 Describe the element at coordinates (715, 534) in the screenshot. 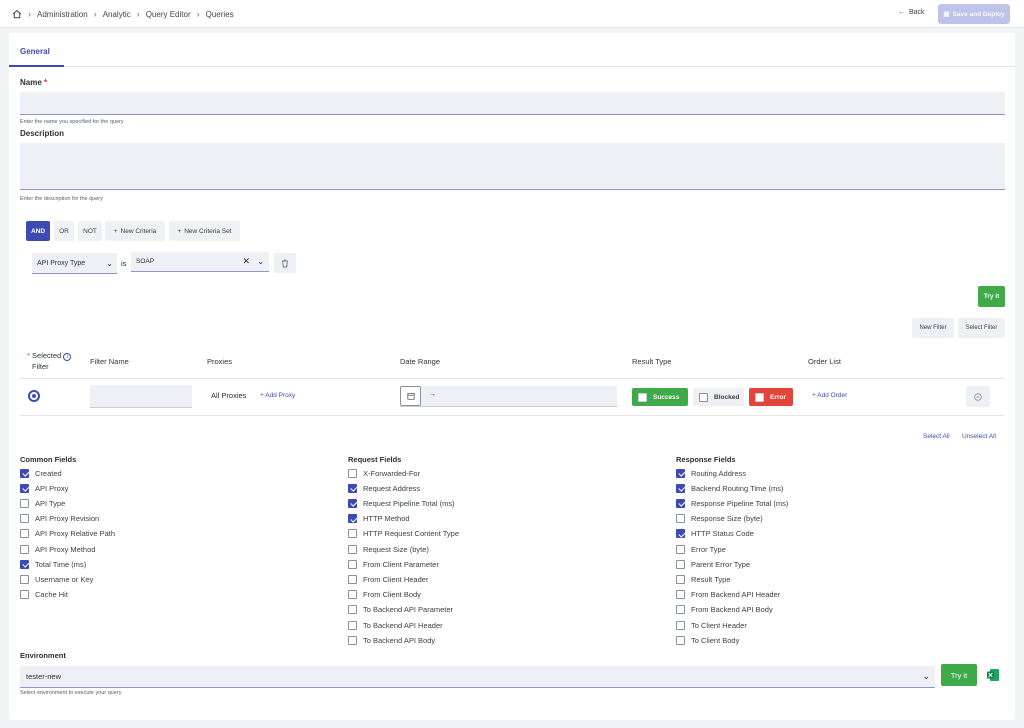

I see `response-field-checkbox: HTTP Status Code` at that location.